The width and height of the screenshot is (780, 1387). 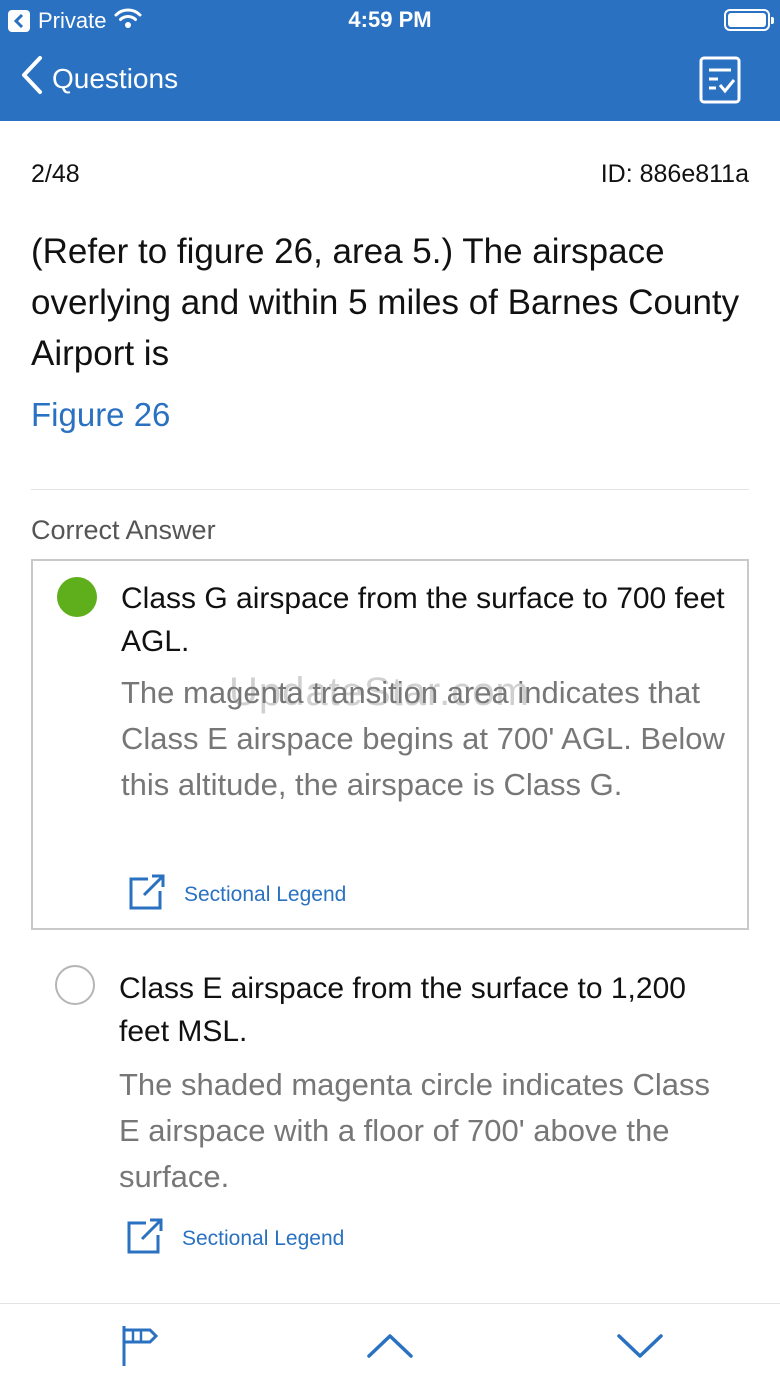 What do you see at coordinates (55, 174) in the screenshot?
I see `question-progress: 2/48` at bounding box center [55, 174].